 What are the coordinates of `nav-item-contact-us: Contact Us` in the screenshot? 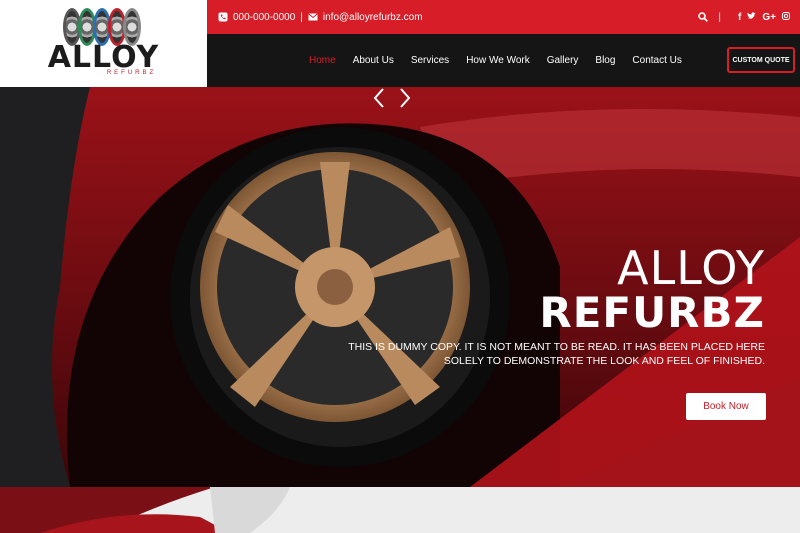 It's located at (656, 60).